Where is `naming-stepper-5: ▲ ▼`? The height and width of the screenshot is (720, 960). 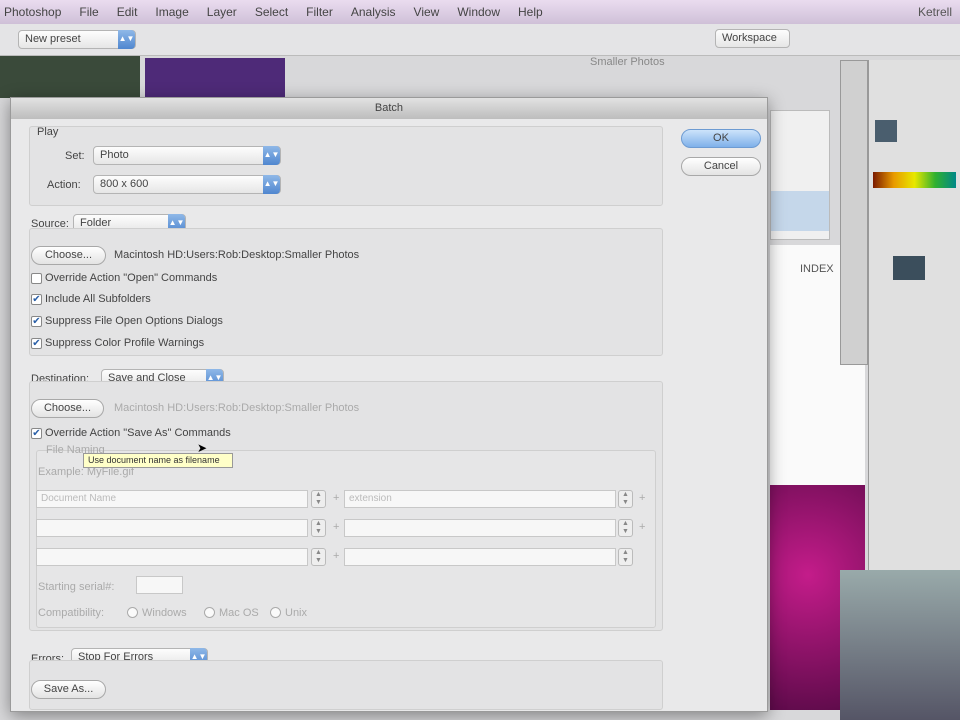
naming-stepper-5: ▲ ▼ is located at coordinates (318, 557).